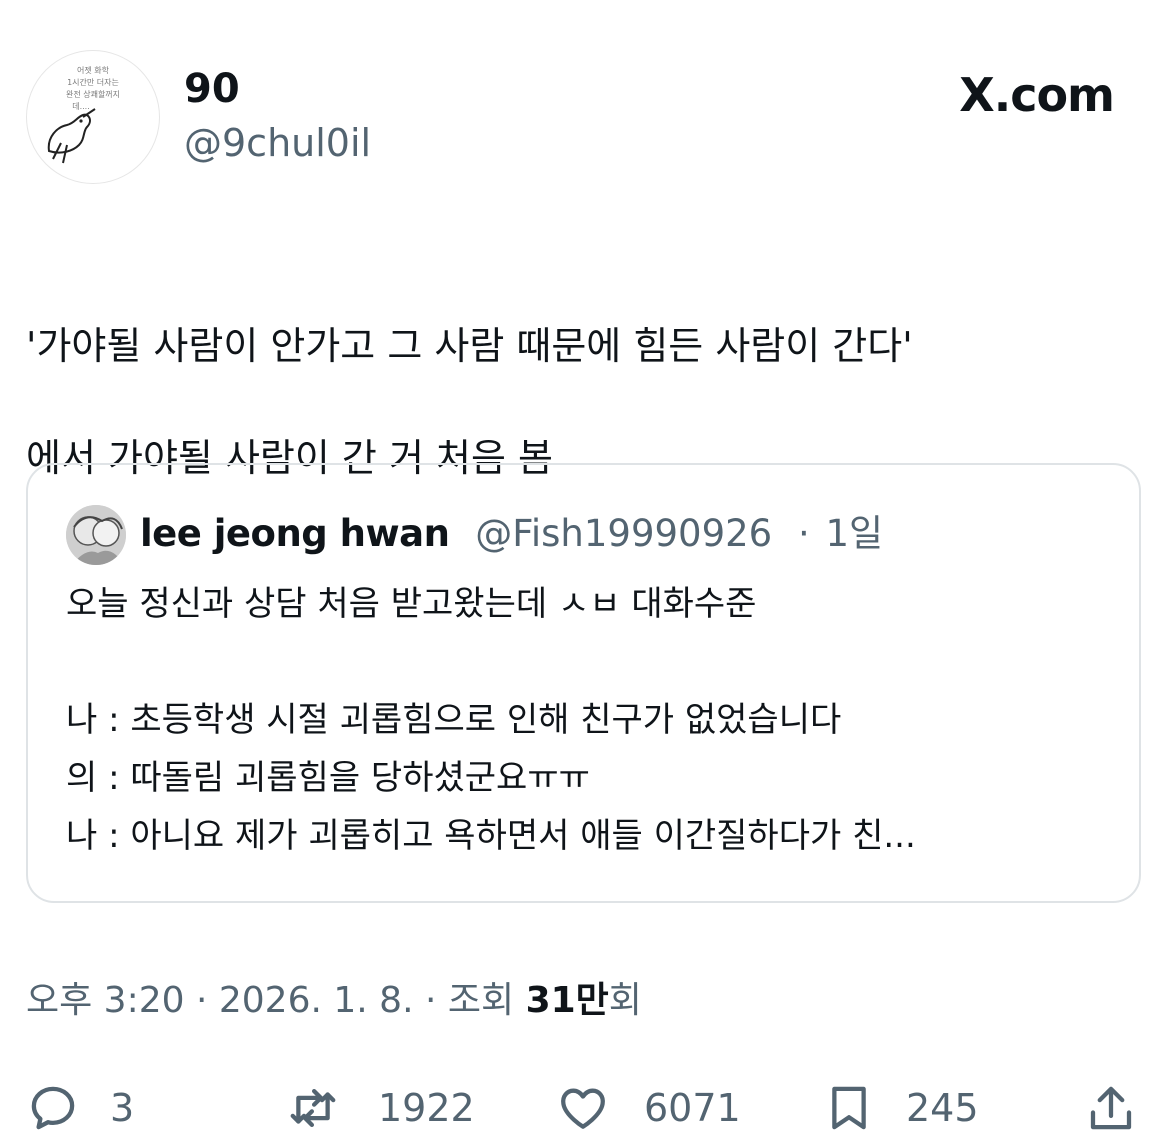  What do you see at coordinates (277, 143) in the screenshot?
I see `user-handle: @9chul0il` at bounding box center [277, 143].